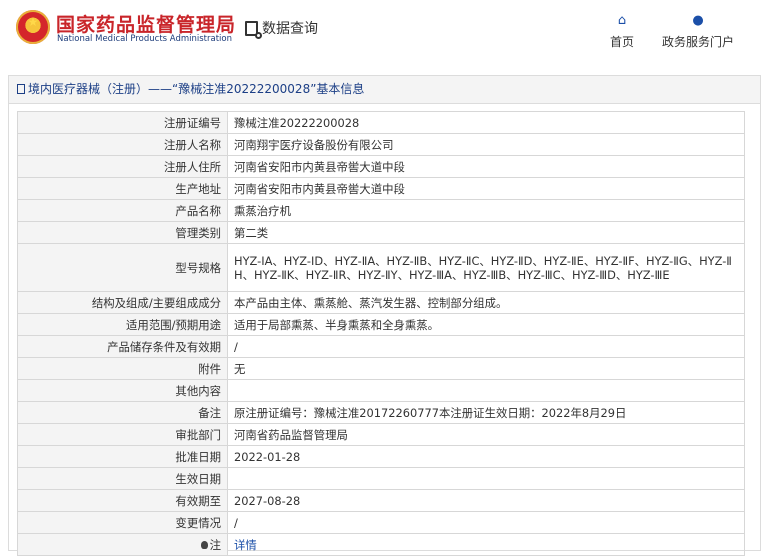 The height and width of the screenshot is (556, 762). I want to click on row-label: 其他内容, so click(122, 390).